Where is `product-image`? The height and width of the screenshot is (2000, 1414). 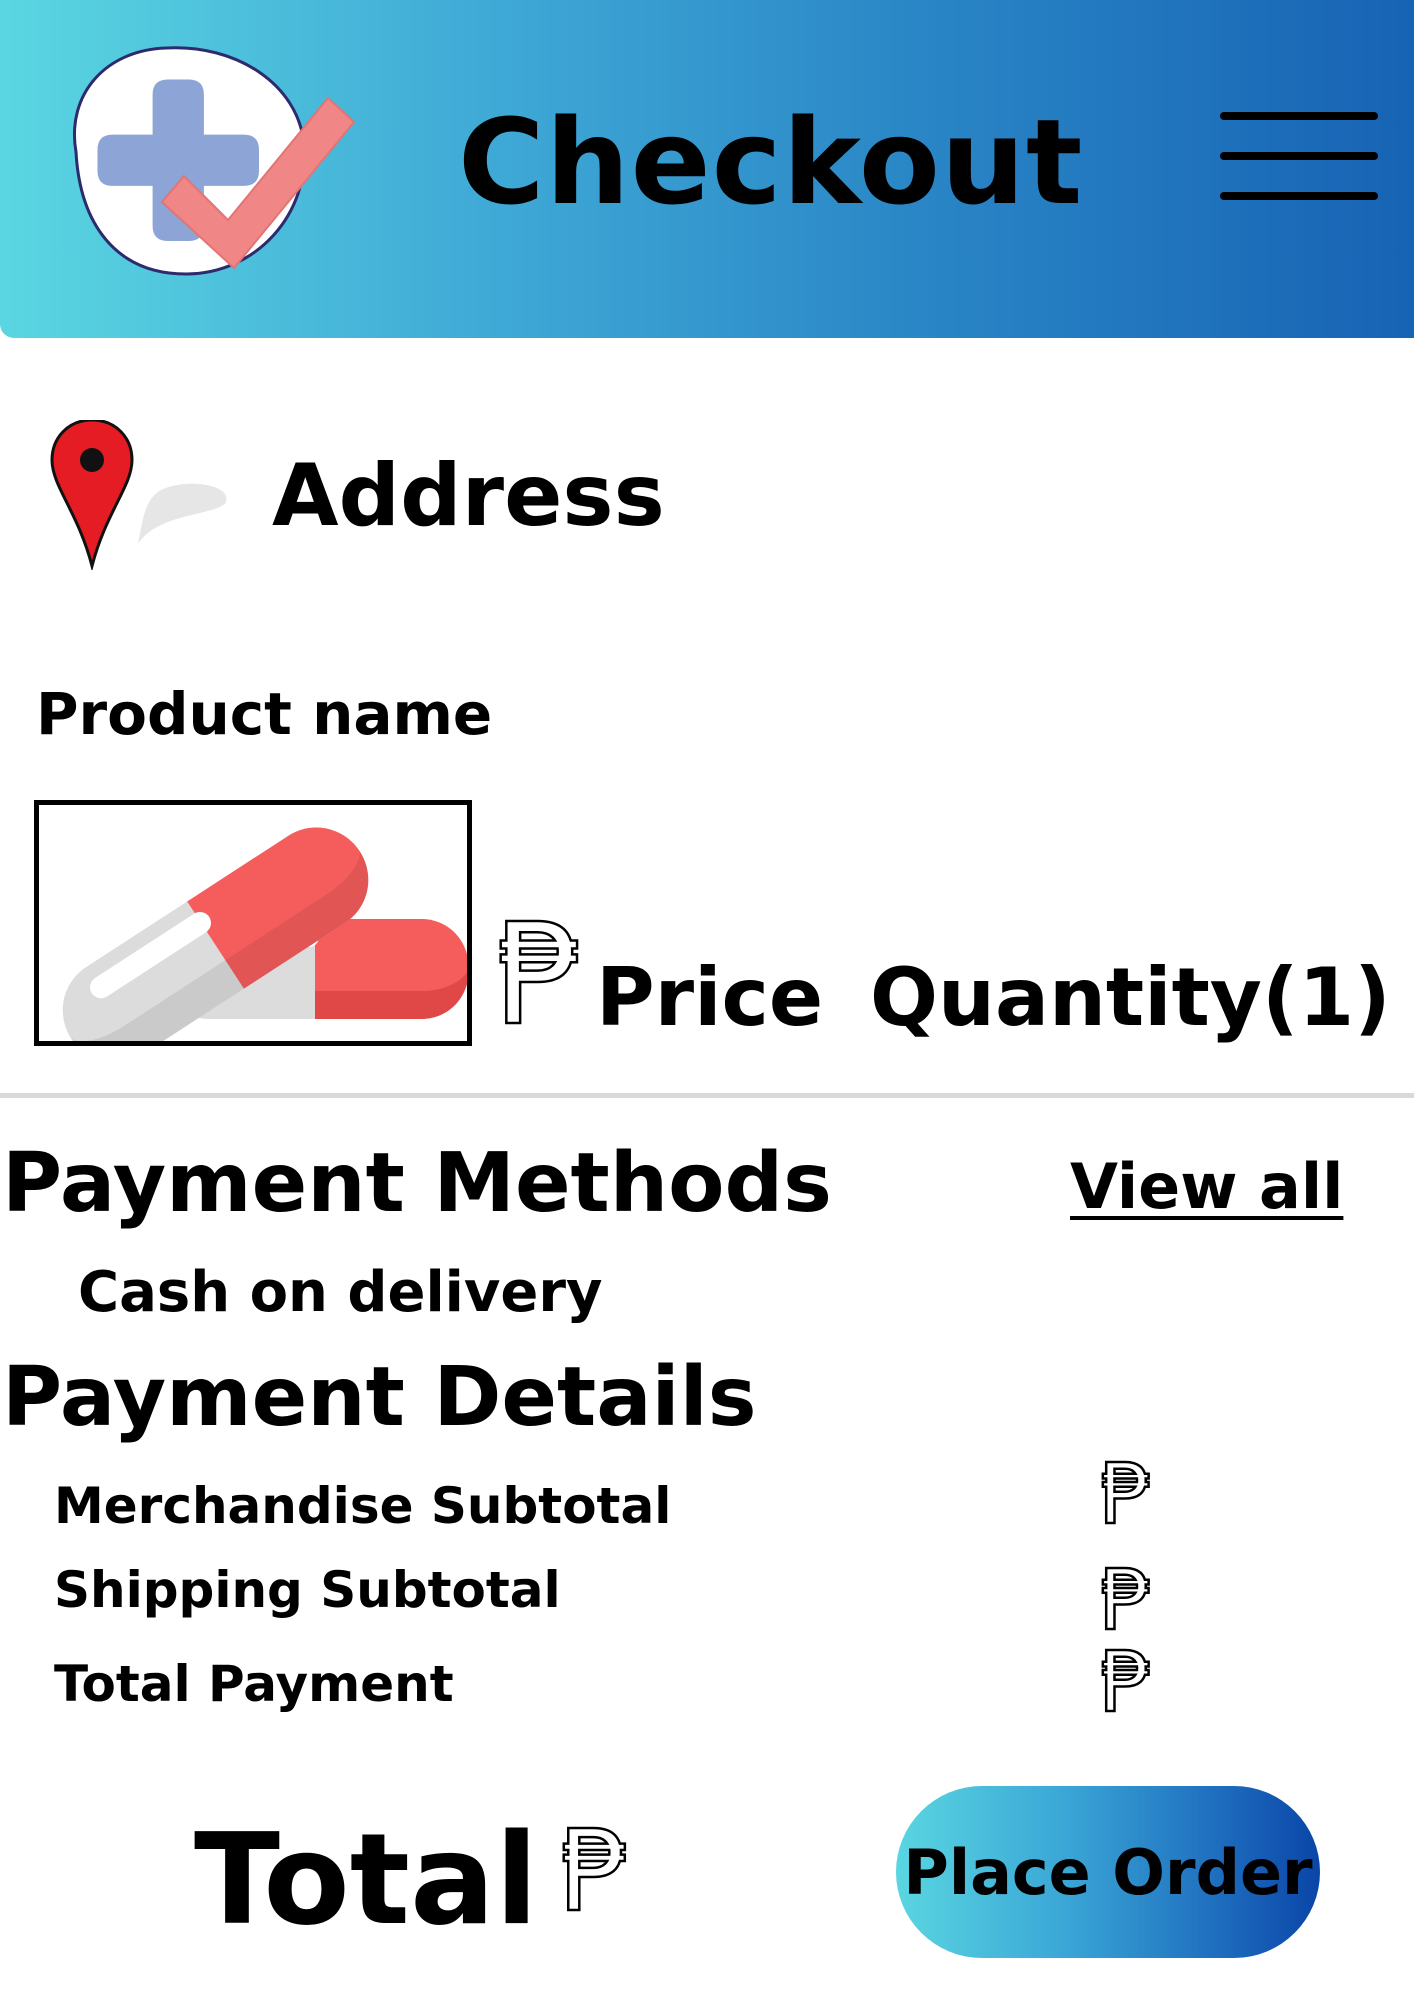 product-image is located at coordinates (253, 923).